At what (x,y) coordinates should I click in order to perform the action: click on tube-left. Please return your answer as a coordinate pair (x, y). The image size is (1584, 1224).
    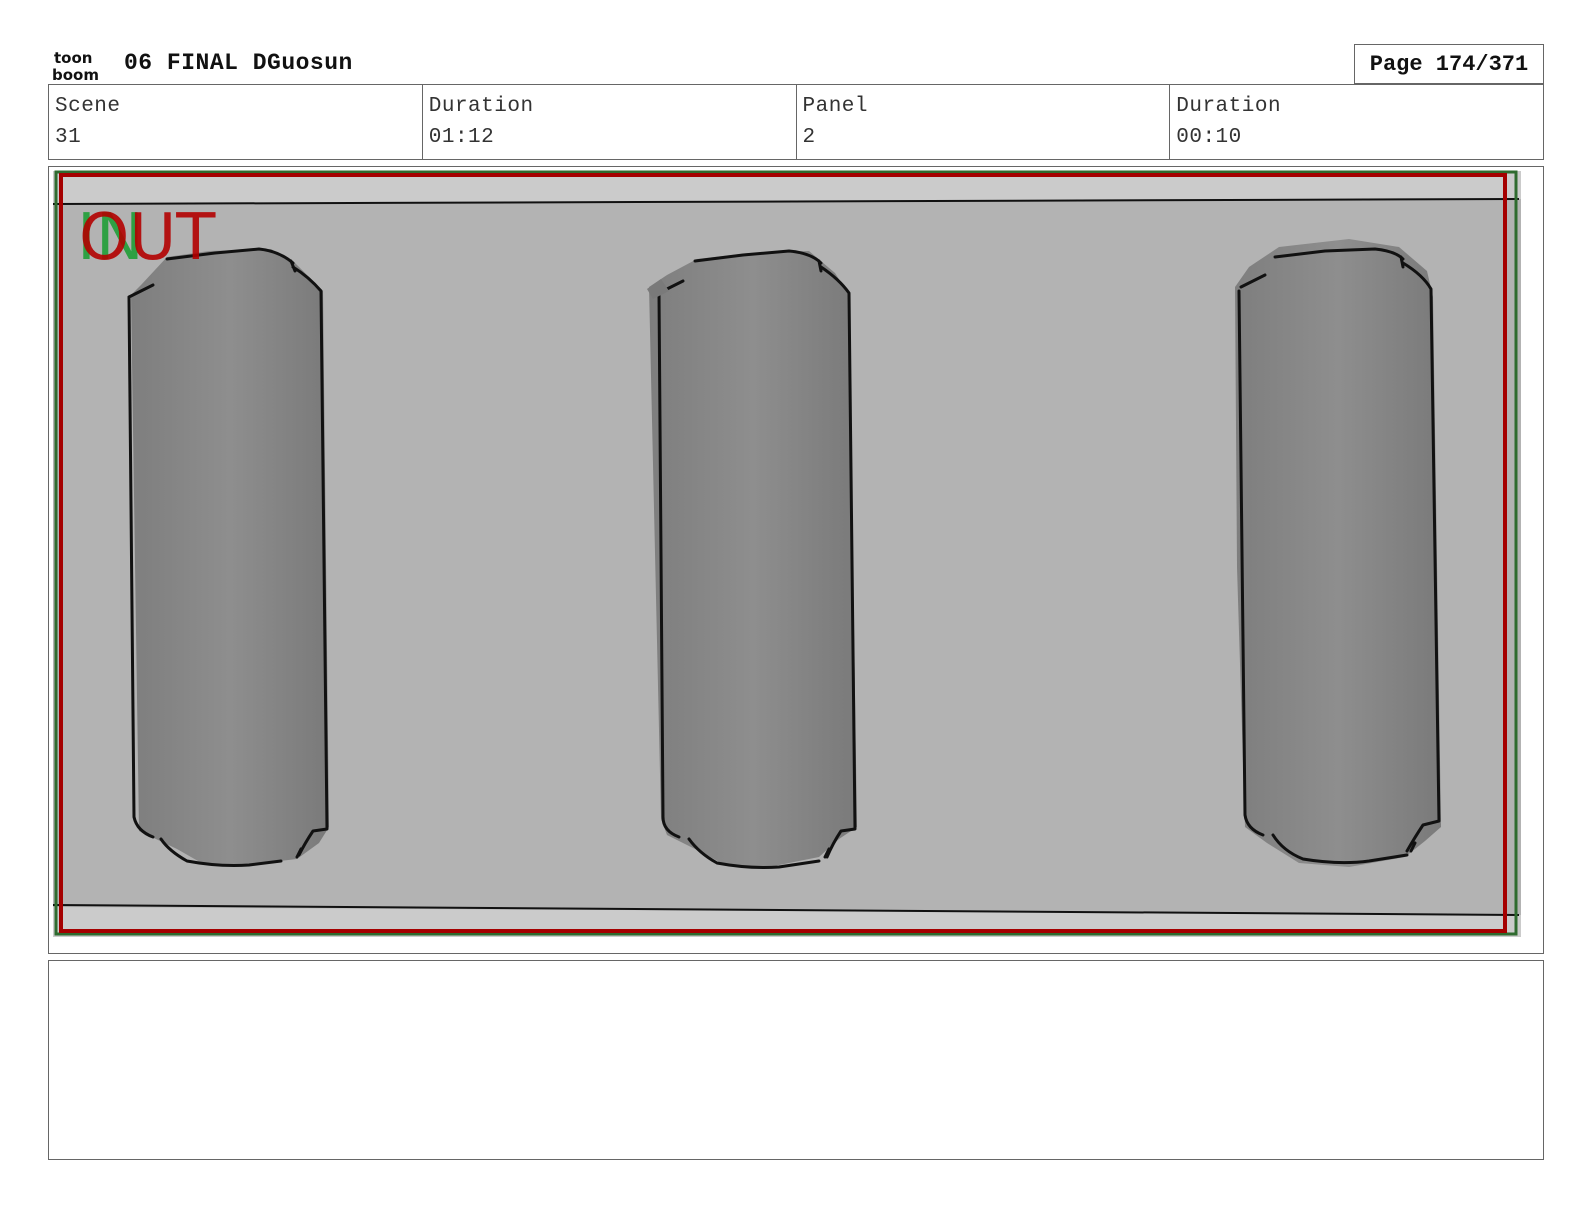
    Looking at the image, I should click on (228, 557).